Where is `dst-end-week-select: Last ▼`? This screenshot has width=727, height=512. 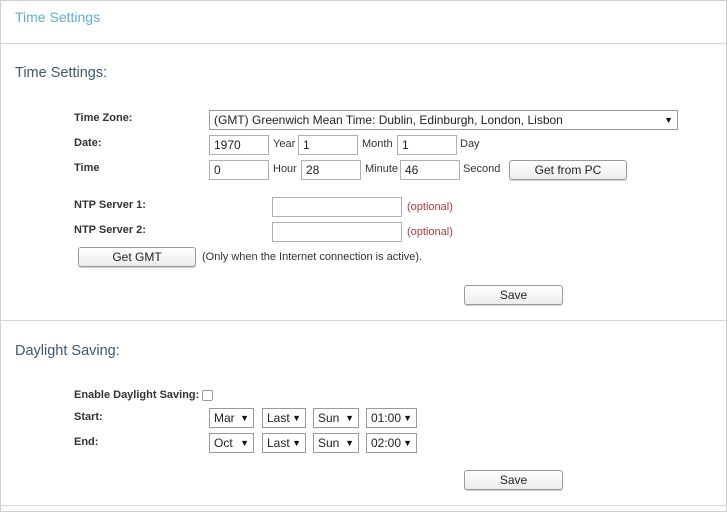 dst-end-week-select: Last ▼ is located at coordinates (284, 443).